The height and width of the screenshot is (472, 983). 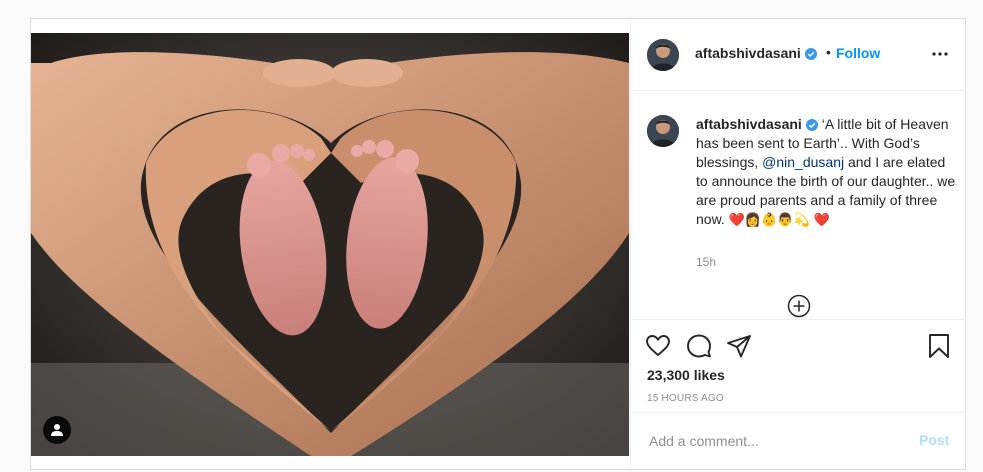 What do you see at coordinates (779, 220) in the screenshot?
I see `caption-emojis: ❤️👩👶👨💫 ❤️` at bounding box center [779, 220].